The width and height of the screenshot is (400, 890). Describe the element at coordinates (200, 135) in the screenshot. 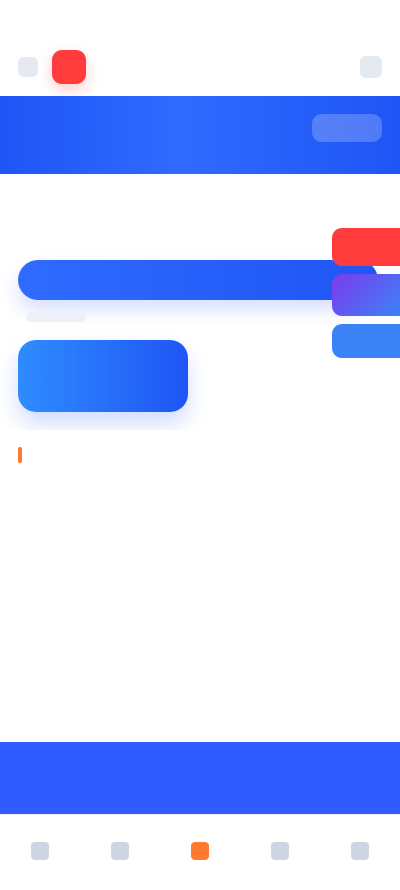

I see `top-banner` at that location.